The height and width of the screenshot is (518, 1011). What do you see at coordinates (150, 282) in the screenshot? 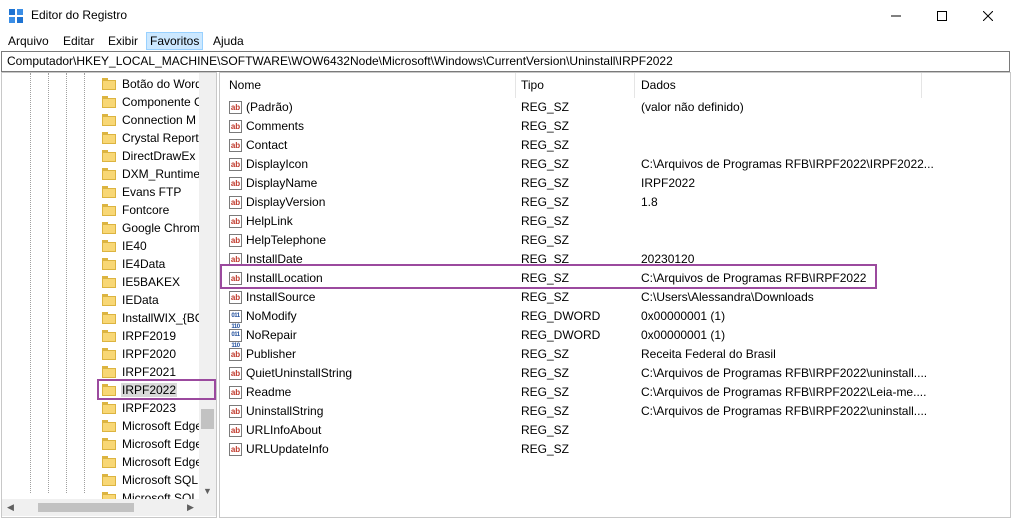
I see `tree-item: IE5BAKEX` at bounding box center [150, 282].